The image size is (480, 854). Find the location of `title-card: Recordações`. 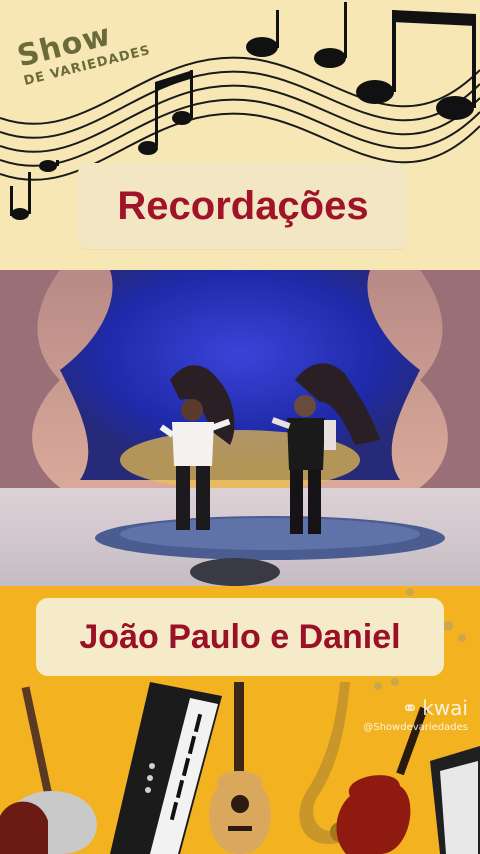

title-card: Recordações is located at coordinates (243, 206).